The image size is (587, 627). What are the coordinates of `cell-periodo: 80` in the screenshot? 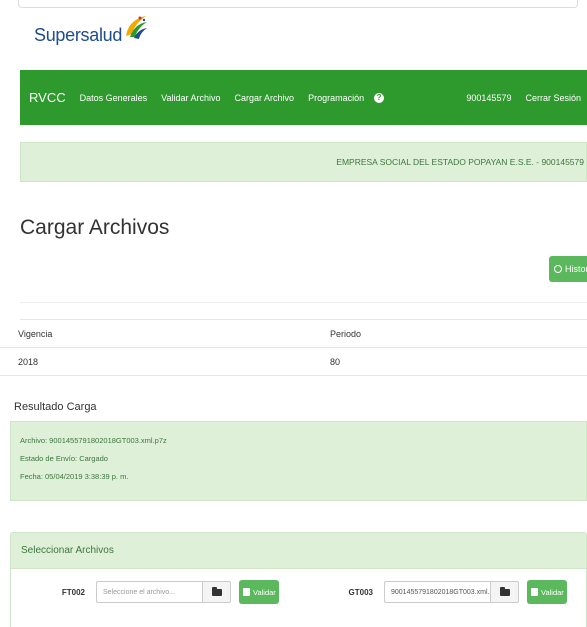 It's located at (335, 361).